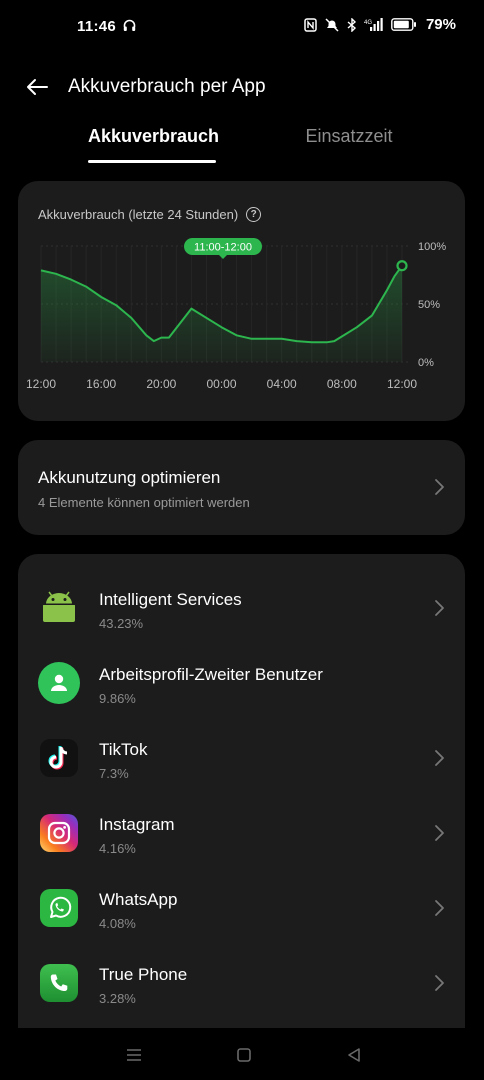 The height and width of the screenshot is (1080, 484). Describe the element at coordinates (114, 773) in the screenshot. I see `app-percent: 7.3%` at that location.